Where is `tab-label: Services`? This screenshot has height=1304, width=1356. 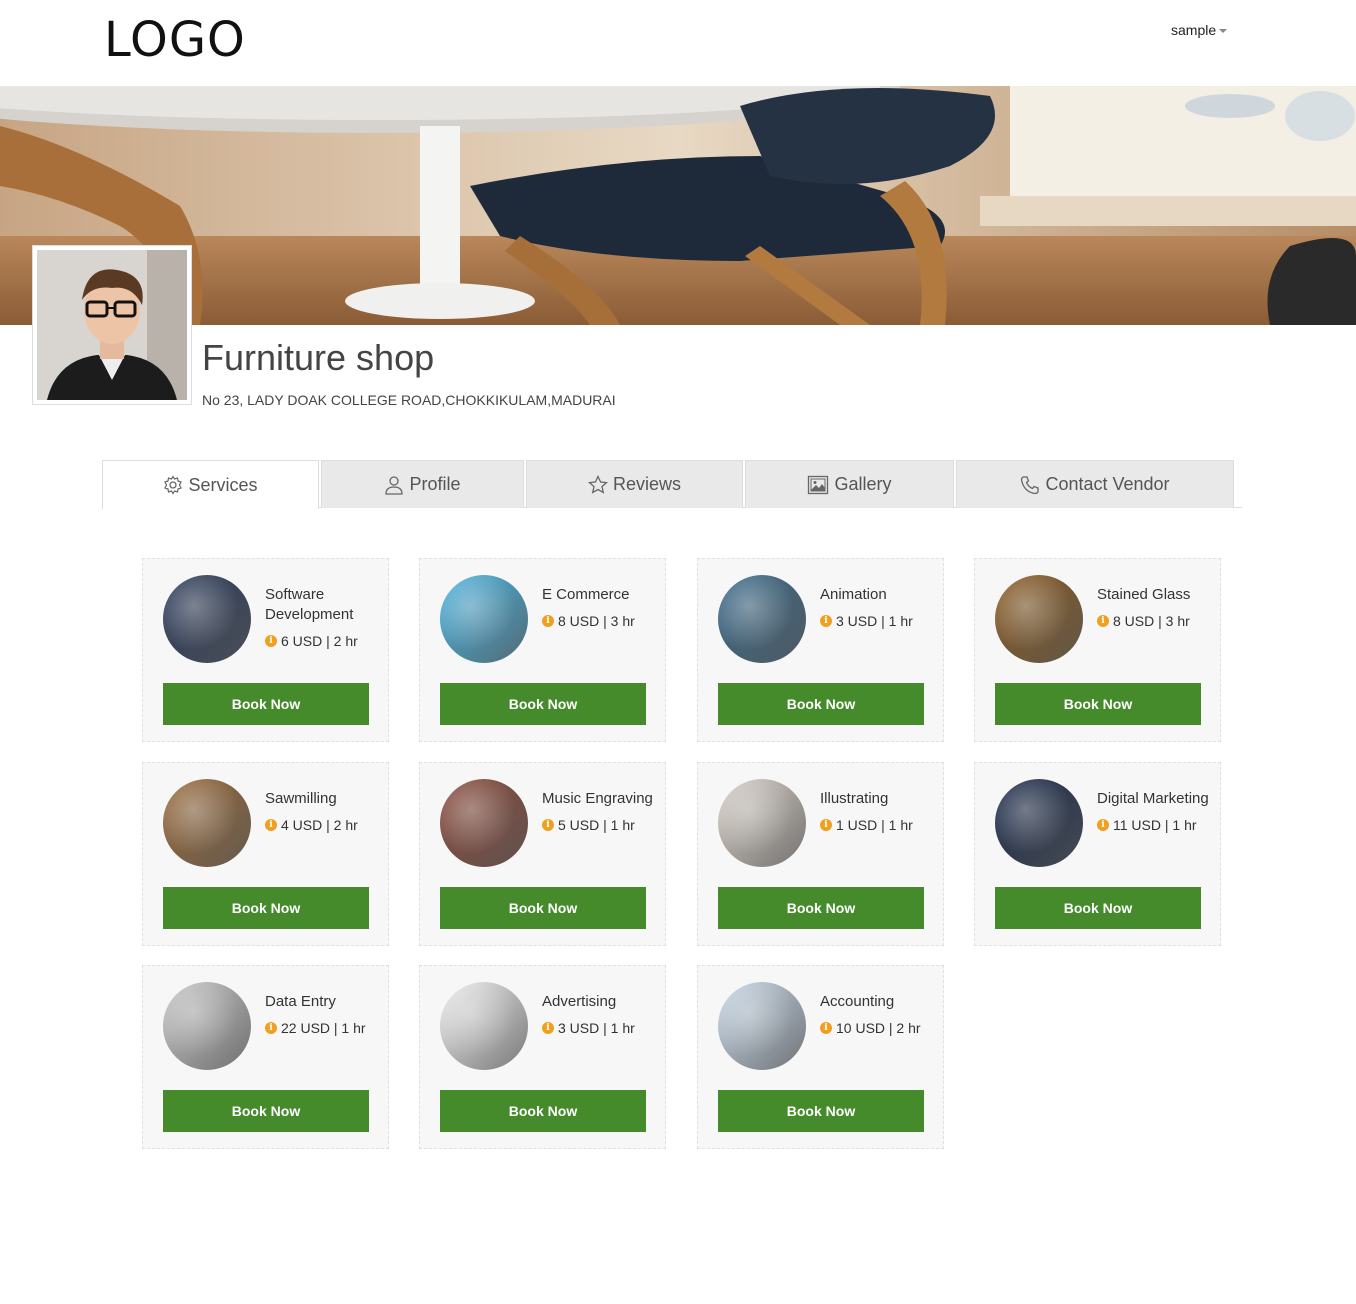 tab-label: Services is located at coordinates (223, 484).